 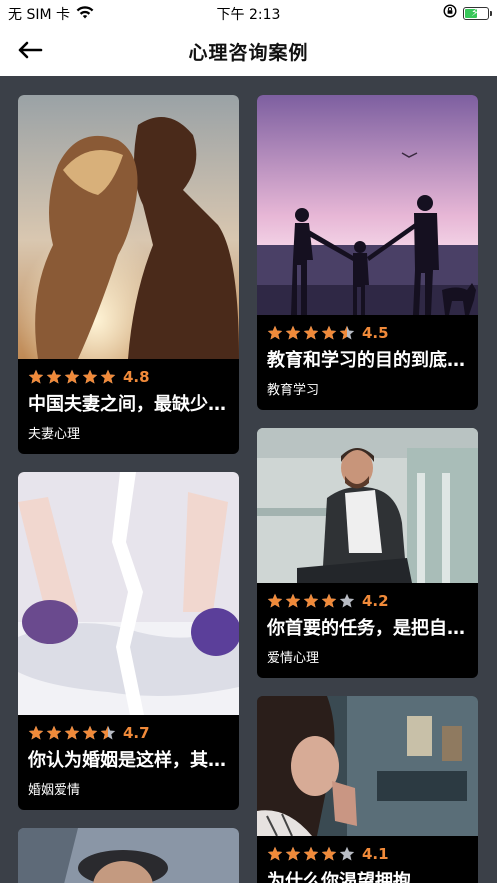 I want to click on rating-row: 4.2, so click(x=367, y=601).